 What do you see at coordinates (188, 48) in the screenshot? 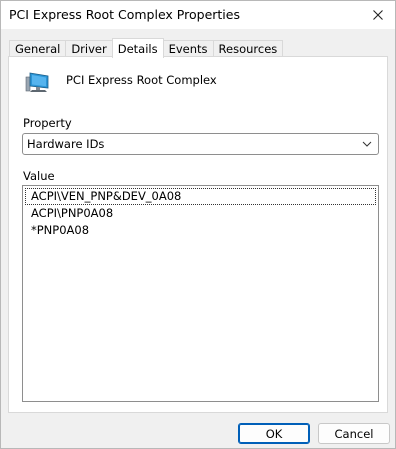
I see `tab-events: Events` at bounding box center [188, 48].